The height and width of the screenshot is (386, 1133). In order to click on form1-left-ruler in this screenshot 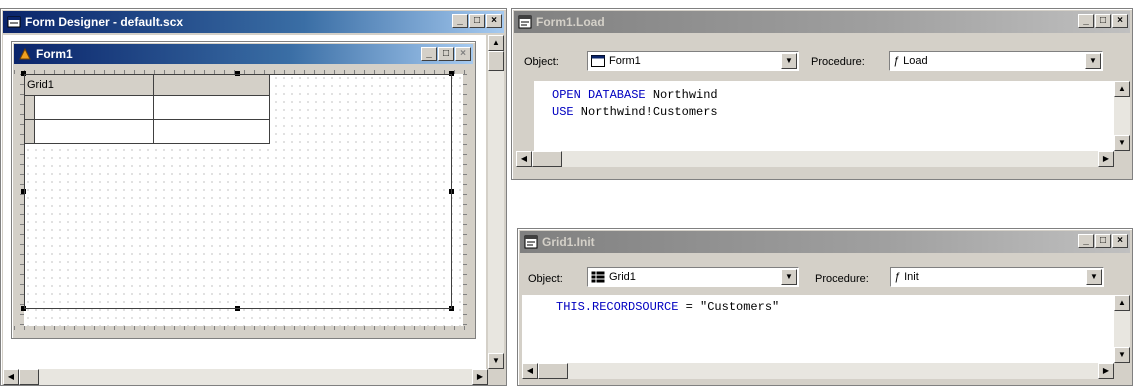, I will do `click(19, 205)`.